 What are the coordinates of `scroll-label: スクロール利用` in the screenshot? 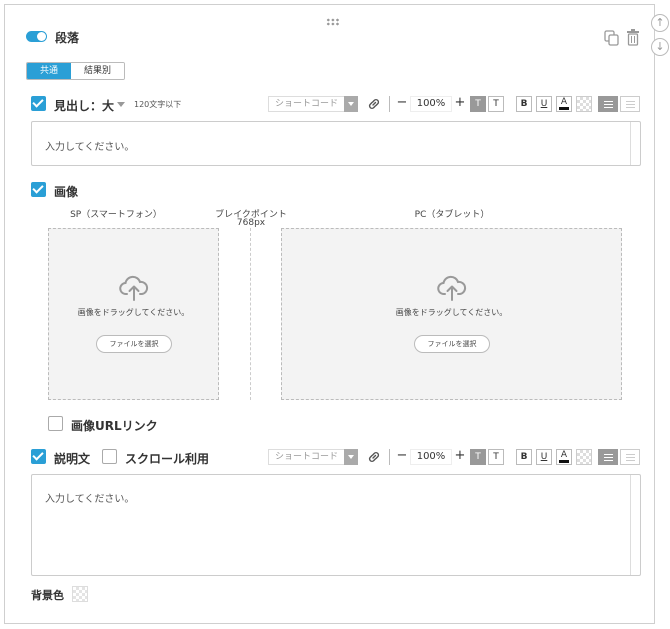 It's located at (167, 459).